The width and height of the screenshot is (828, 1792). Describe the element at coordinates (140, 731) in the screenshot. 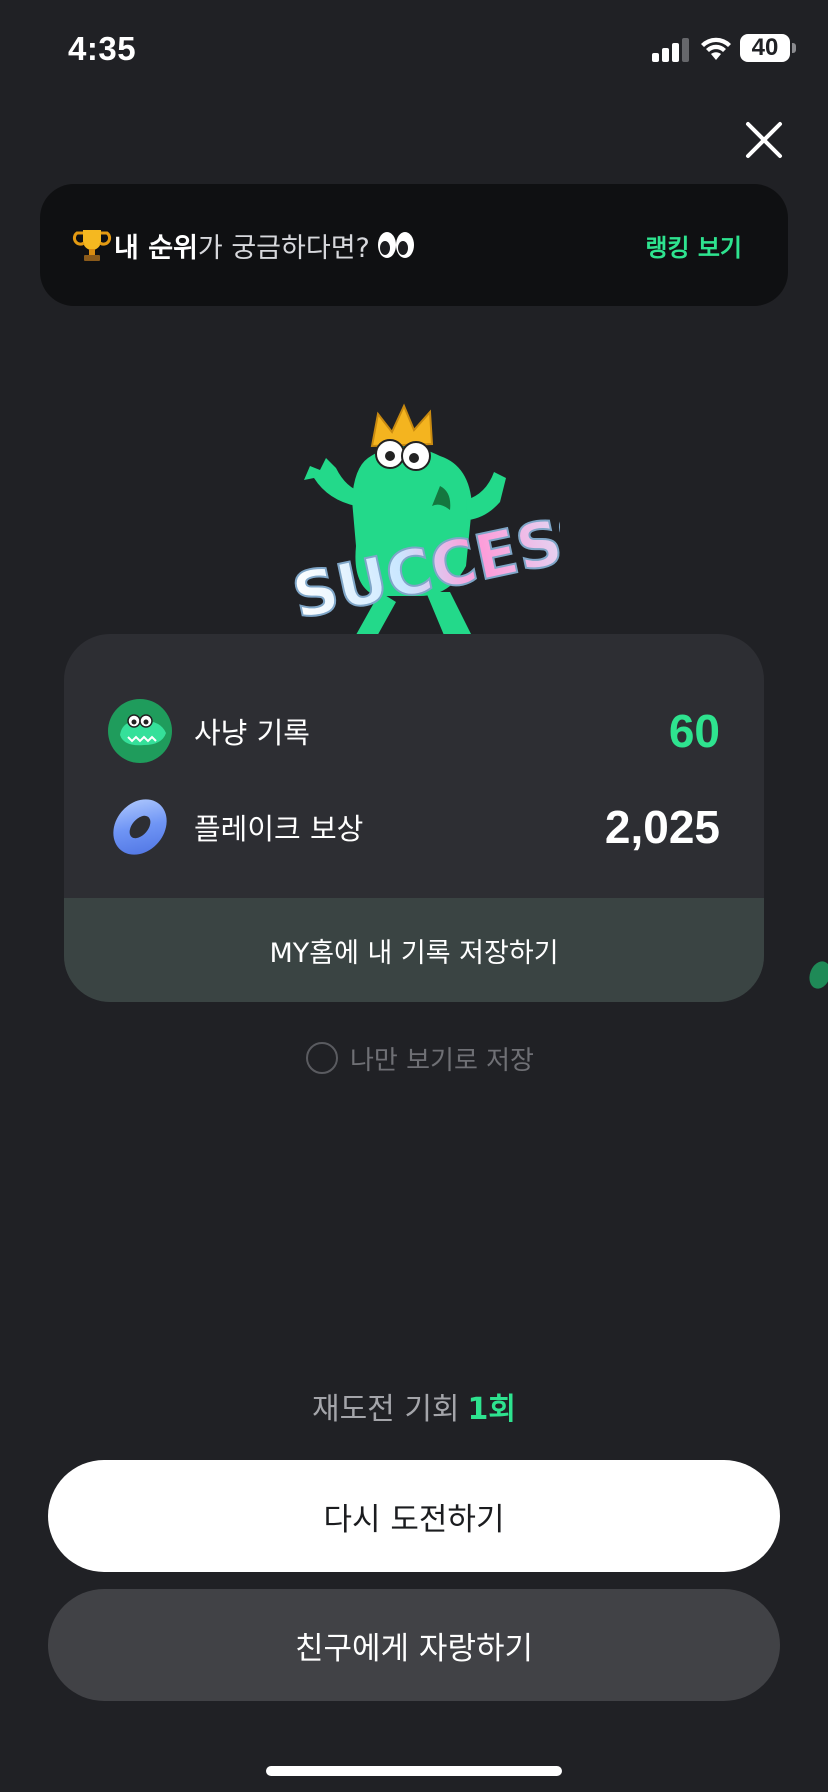

I see `crocodile-avatar-icon` at that location.